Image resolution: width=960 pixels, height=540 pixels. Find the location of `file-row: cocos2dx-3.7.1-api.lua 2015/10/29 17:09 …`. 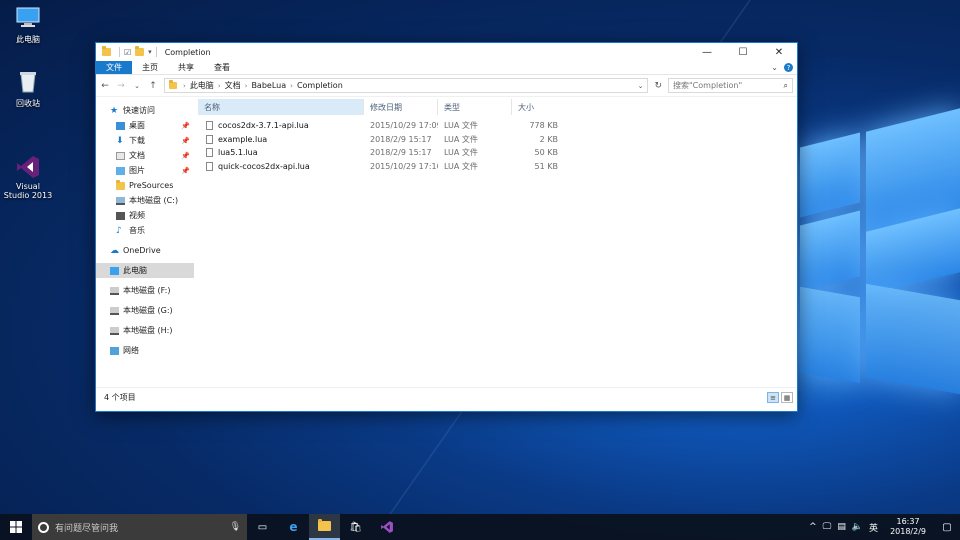

file-row: cocos2dx-3.7.1-api.lua 2015/10/29 17:09 … is located at coordinates (497, 126).